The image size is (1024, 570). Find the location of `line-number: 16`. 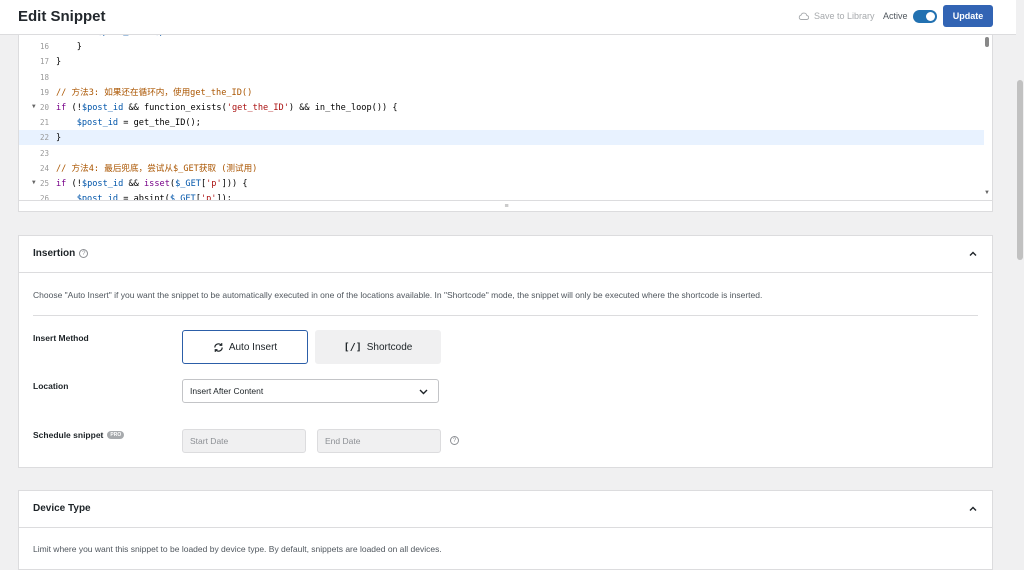

line-number: 16 is located at coordinates (44, 47).